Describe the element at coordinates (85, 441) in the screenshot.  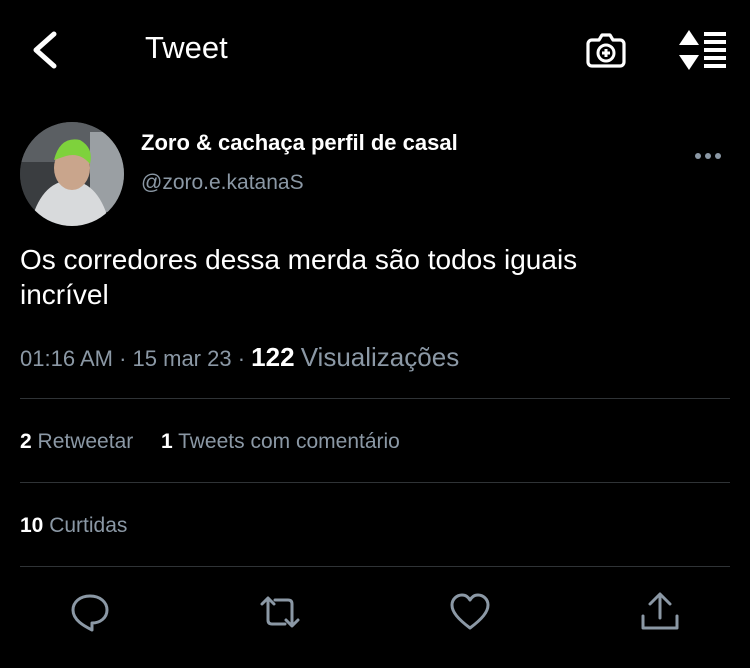
I see `retweets-label: Retweetar` at that location.